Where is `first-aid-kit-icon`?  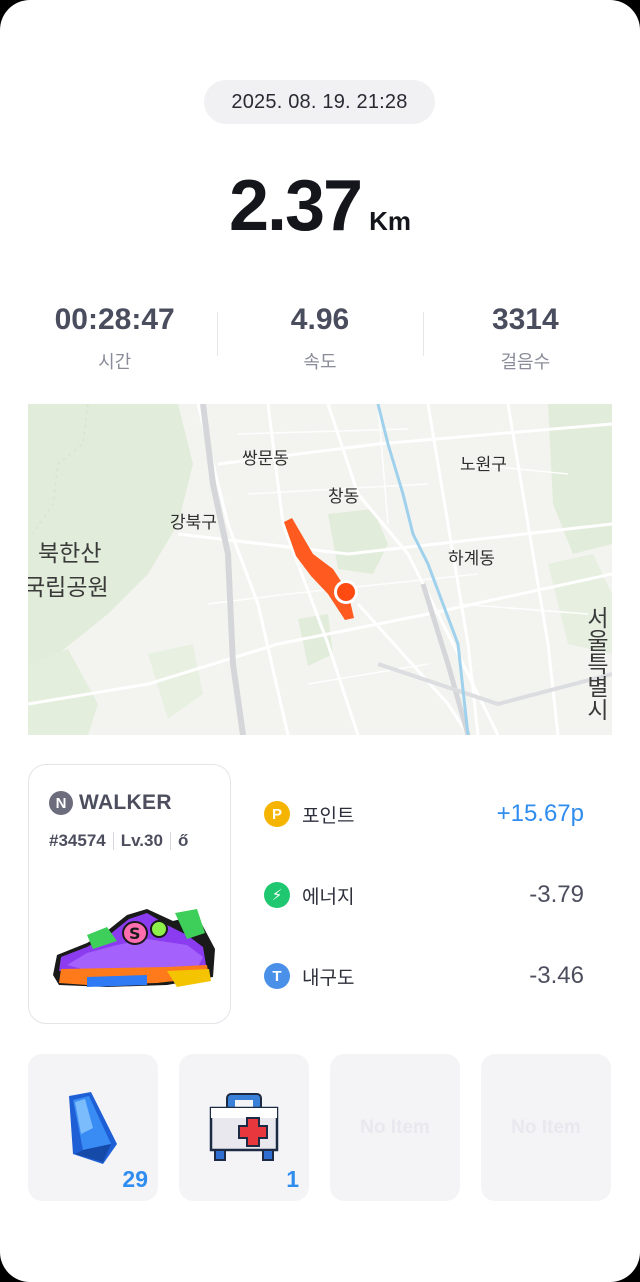 first-aid-kit-icon is located at coordinates (244, 1126).